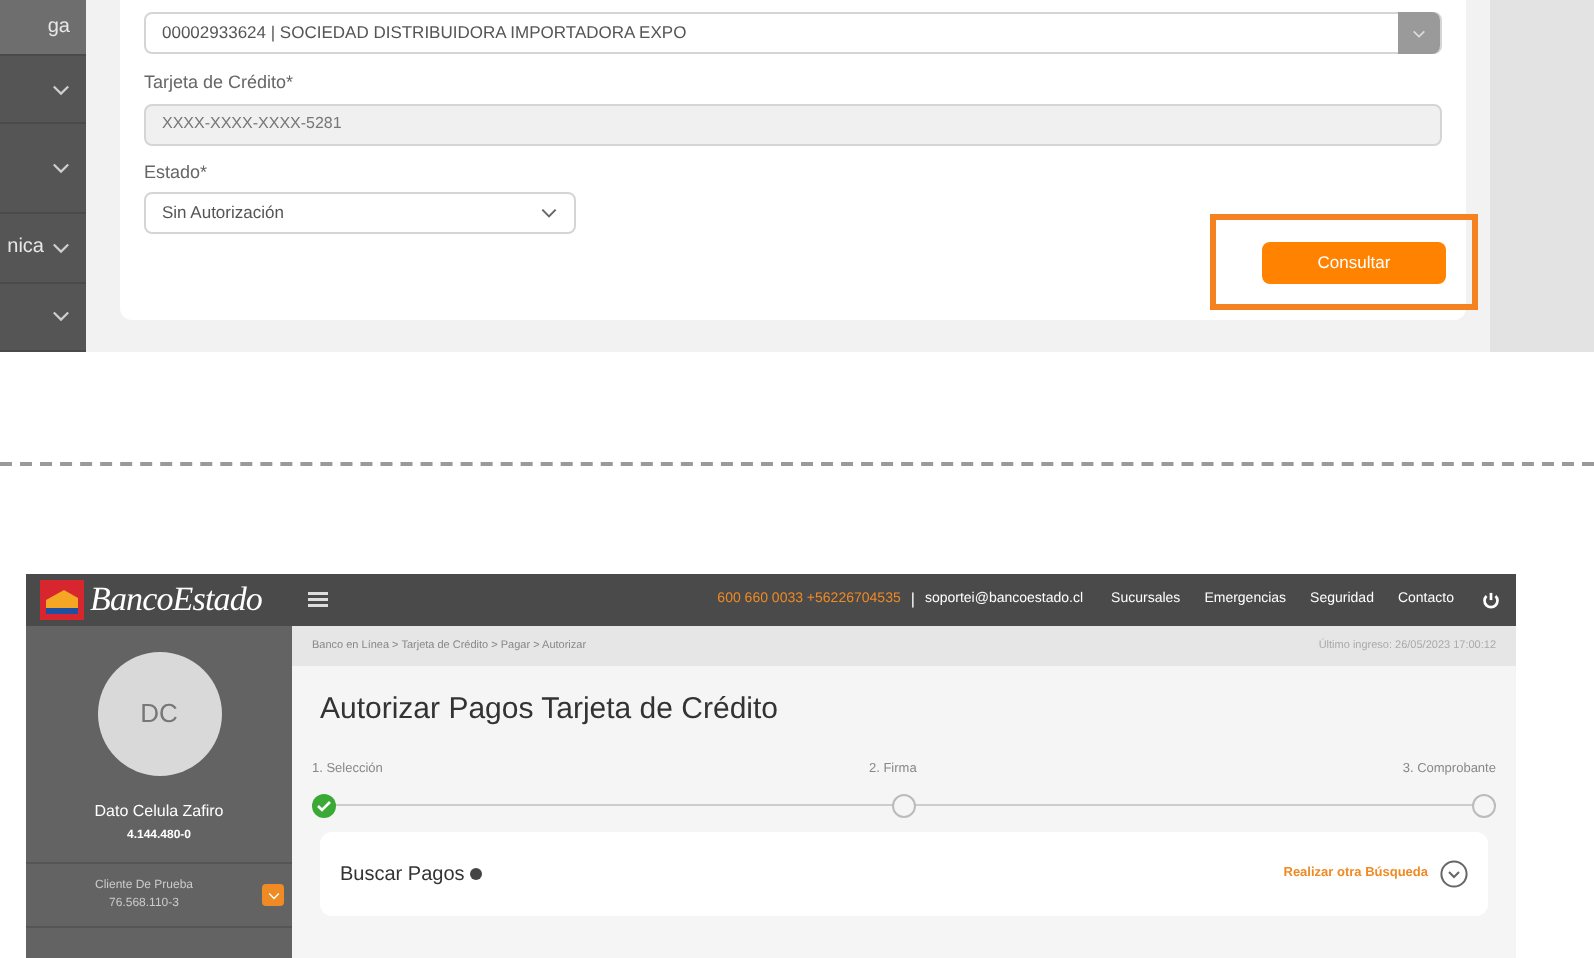  Describe the element at coordinates (43, 28) in the screenshot. I see `sidebar-item: ga` at that location.